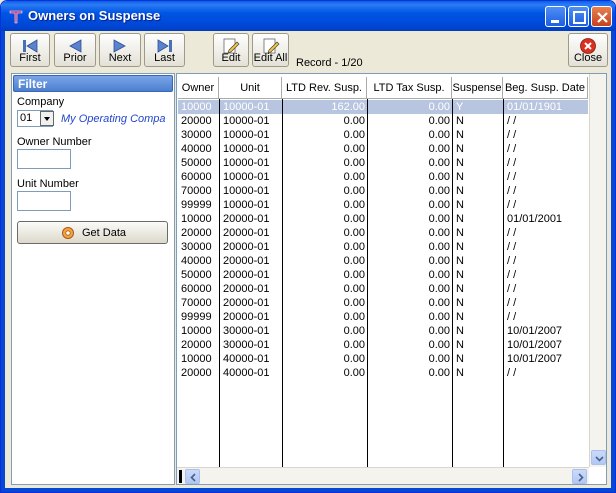 This screenshot has width=616, height=493. What do you see at coordinates (47, 118) in the screenshot?
I see `company-dropdown-button` at bounding box center [47, 118].